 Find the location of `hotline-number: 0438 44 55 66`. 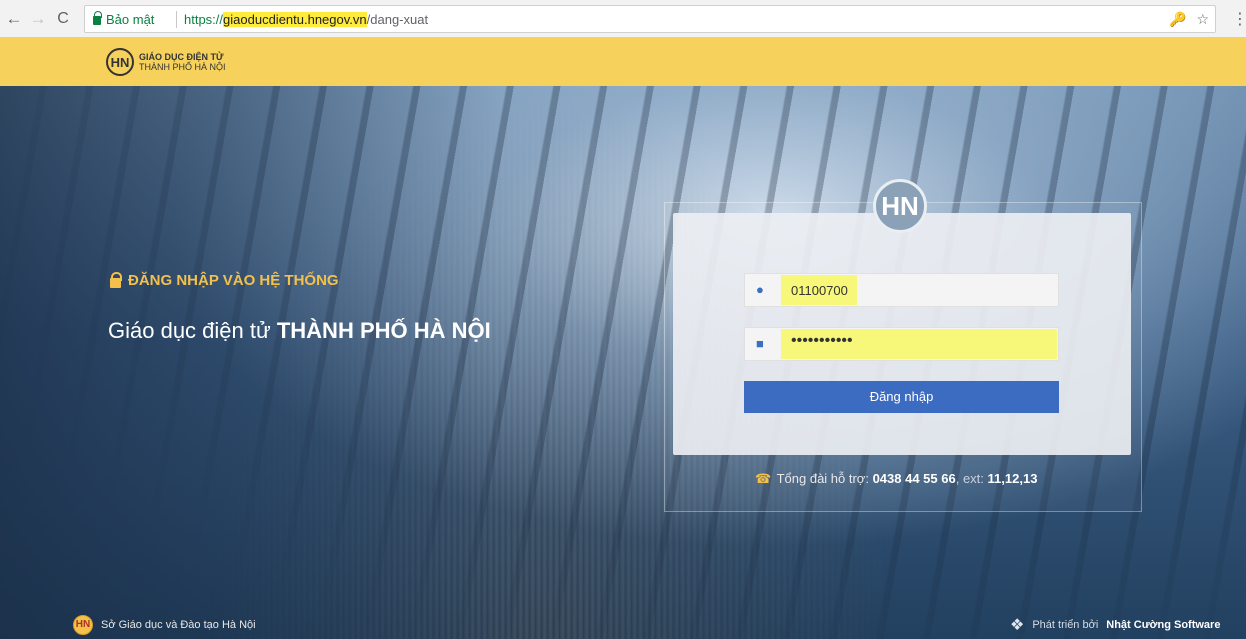

hotline-number: 0438 44 55 66 is located at coordinates (914, 478).